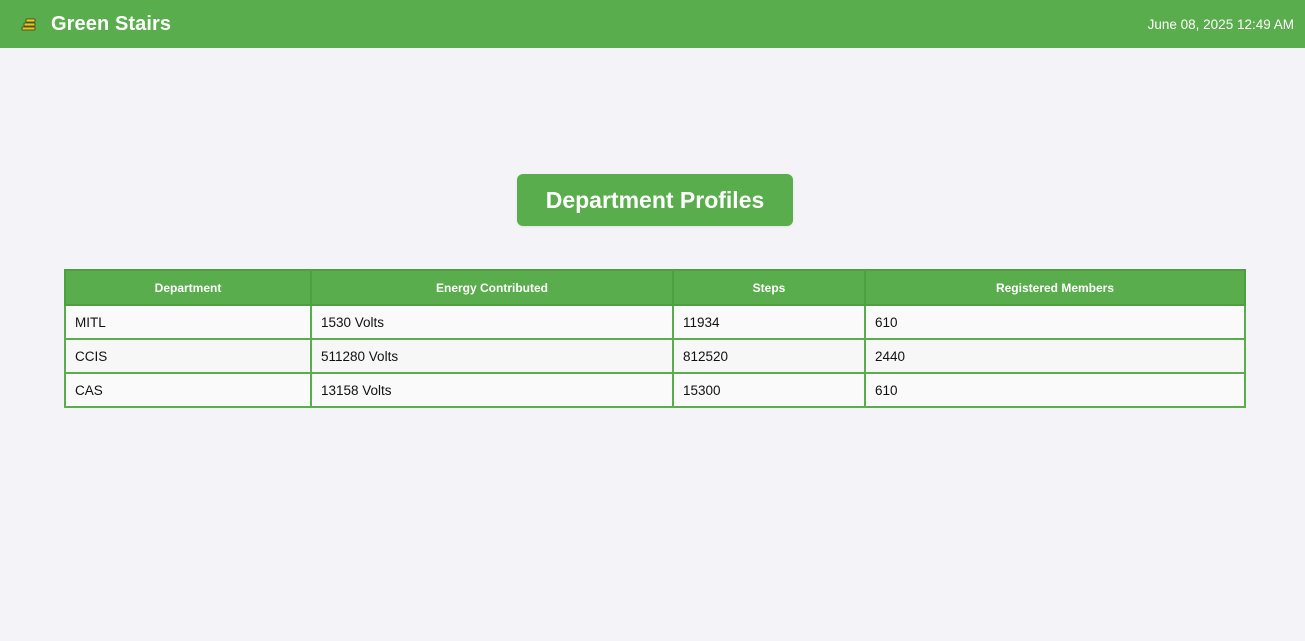  I want to click on cell-energy: 13158 Volts, so click(492, 390).